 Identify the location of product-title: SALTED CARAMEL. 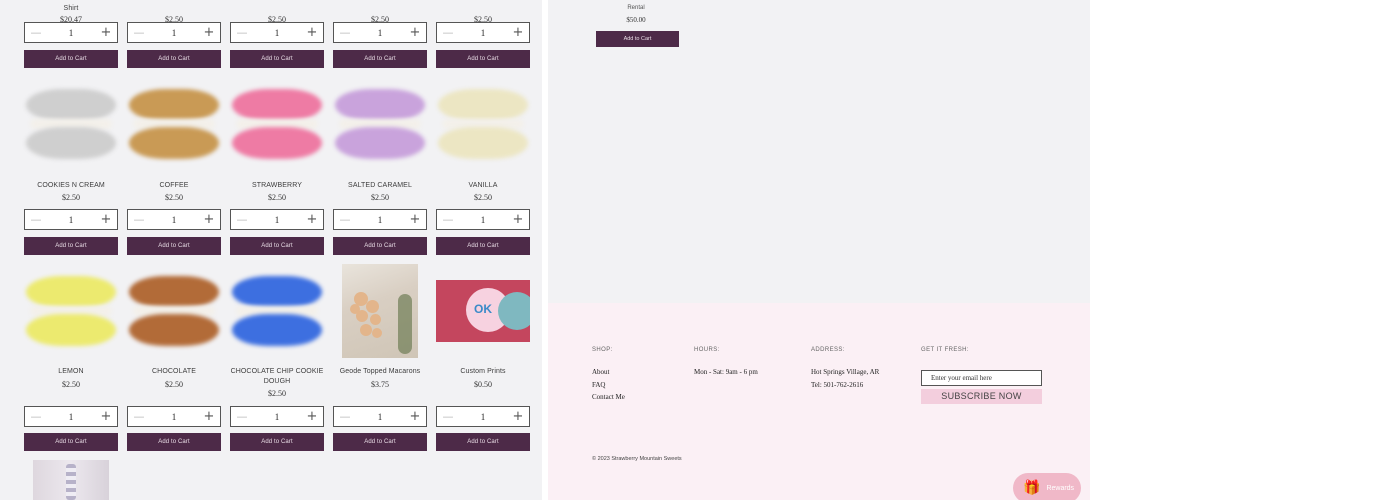
(380, 186).